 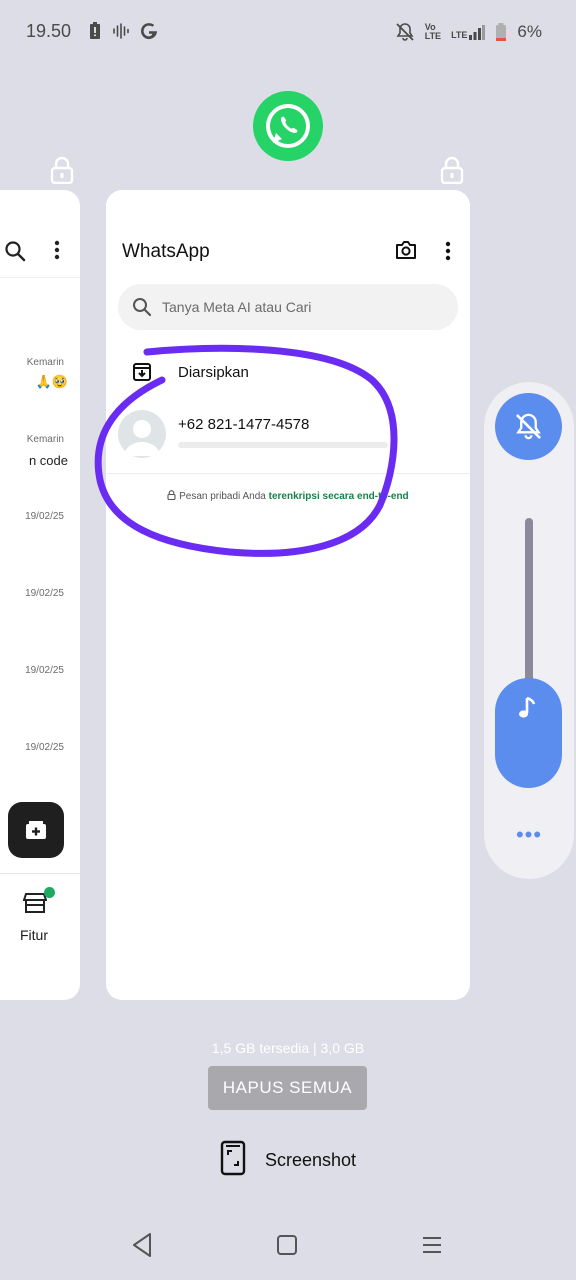 I want to click on message-preview-placeholder, so click(x=283, y=445).